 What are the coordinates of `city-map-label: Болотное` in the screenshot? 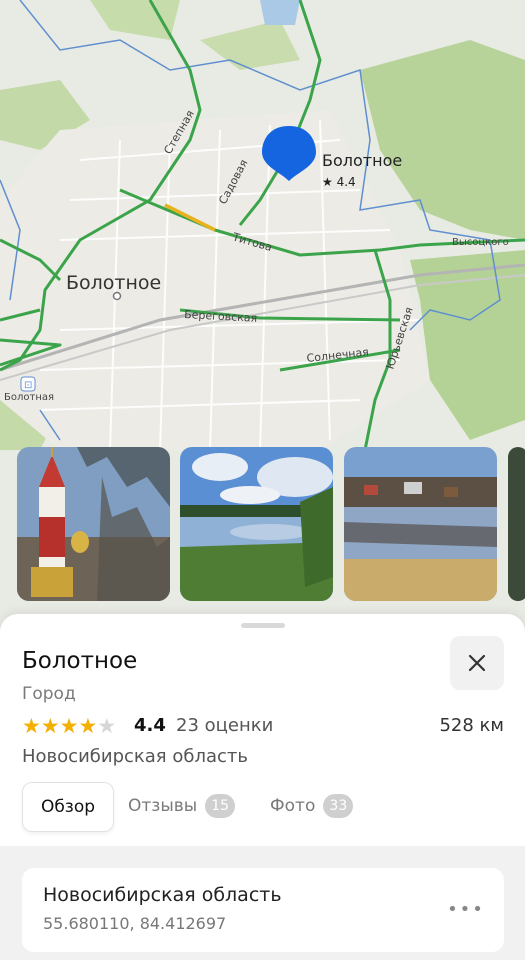 It's located at (114, 283).